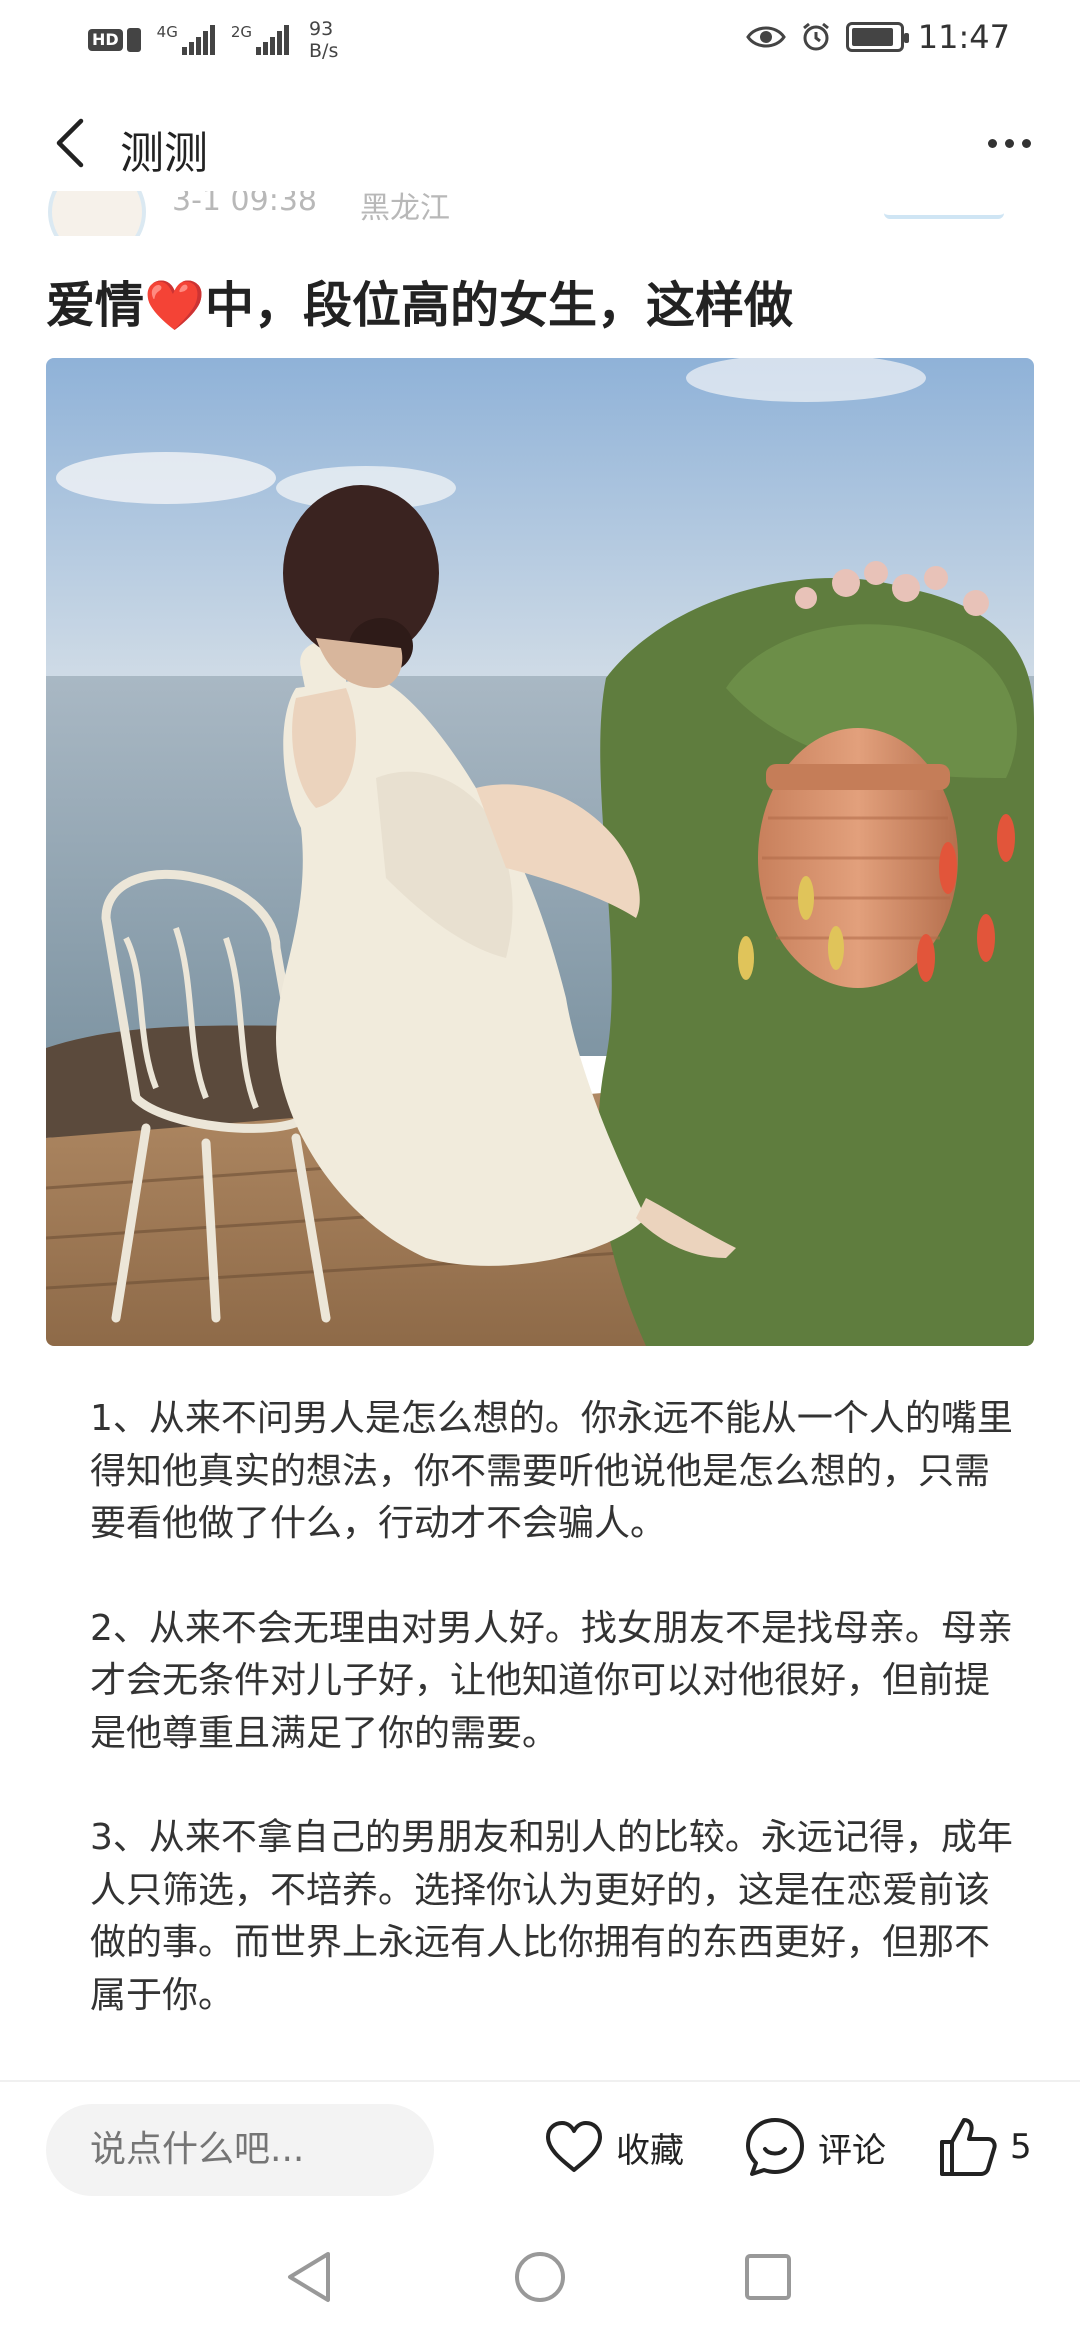 This screenshot has width=1080, height=2340. I want to click on signal-type-label: 4G, so click(167, 32).